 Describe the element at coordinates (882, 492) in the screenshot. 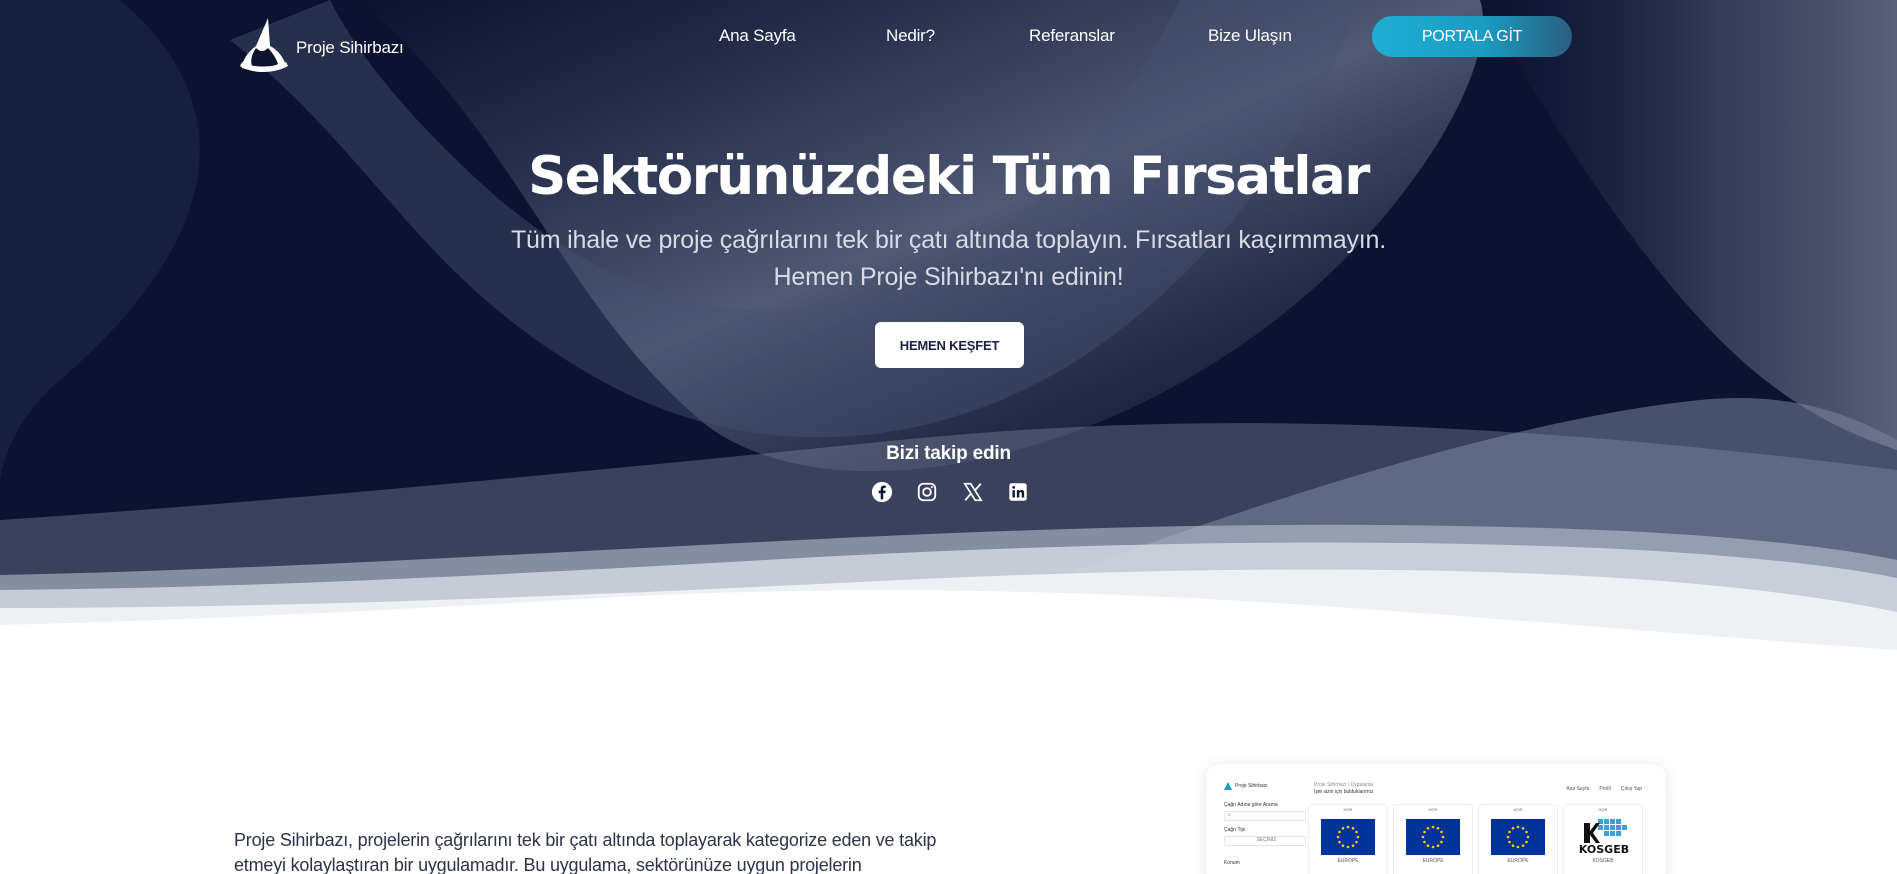

I see `facebook-icon` at that location.